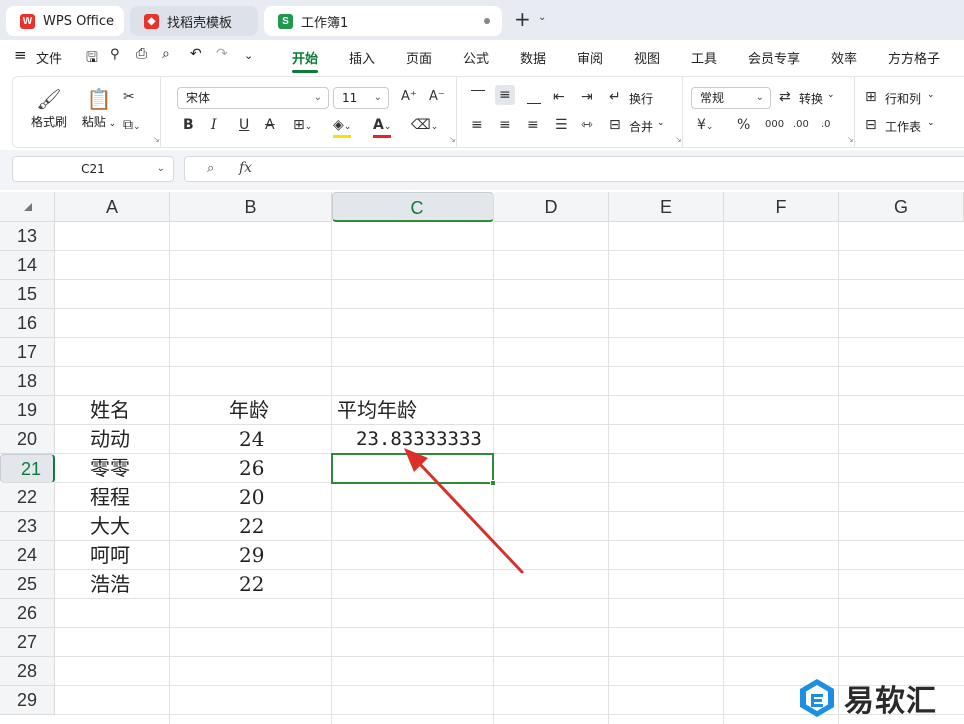 The image size is (964, 724). Describe the element at coordinates (93, 122) in the screenshot. I see `paste-label: 粘贴` at that location.